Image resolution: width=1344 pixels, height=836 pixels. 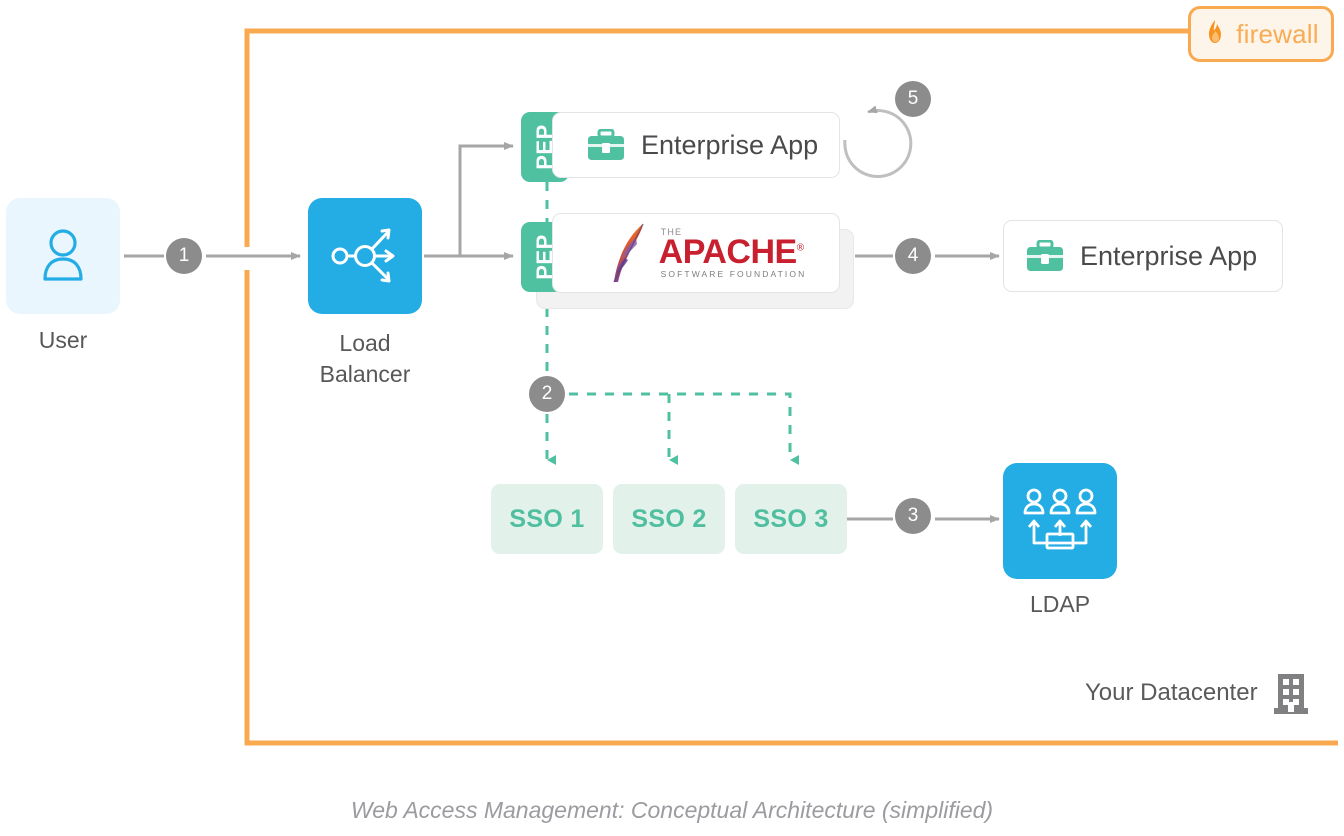 I want to click on flame-icon, so click(x=1215, y=31).